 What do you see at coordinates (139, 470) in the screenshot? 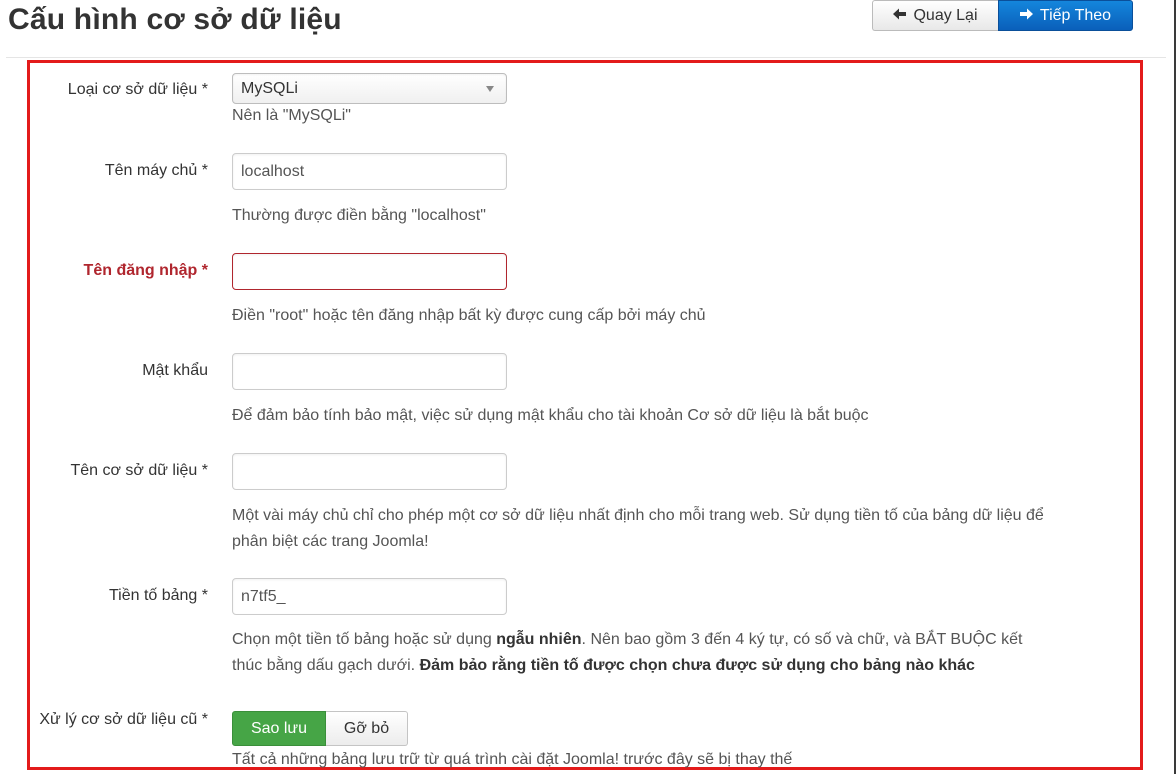
I see `db-name-label: Tên cơ sở dữ liệu *` at bounding box center [139, 470].